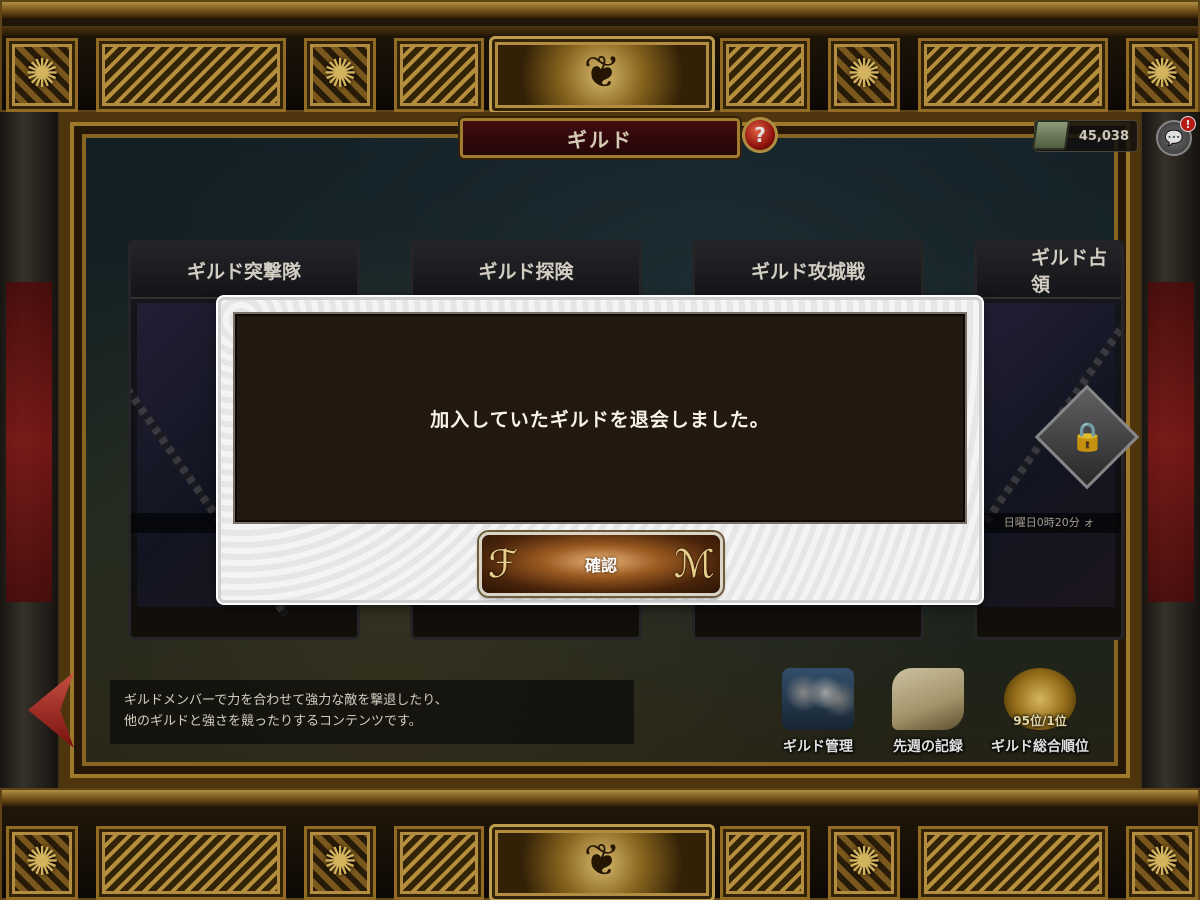 Image resolution: width=1200 pixels, height=900 pixels. Describe the element at coordinates (503, 564) in the screenshot. I see `flourish-left-icon: ℱ` at that location.